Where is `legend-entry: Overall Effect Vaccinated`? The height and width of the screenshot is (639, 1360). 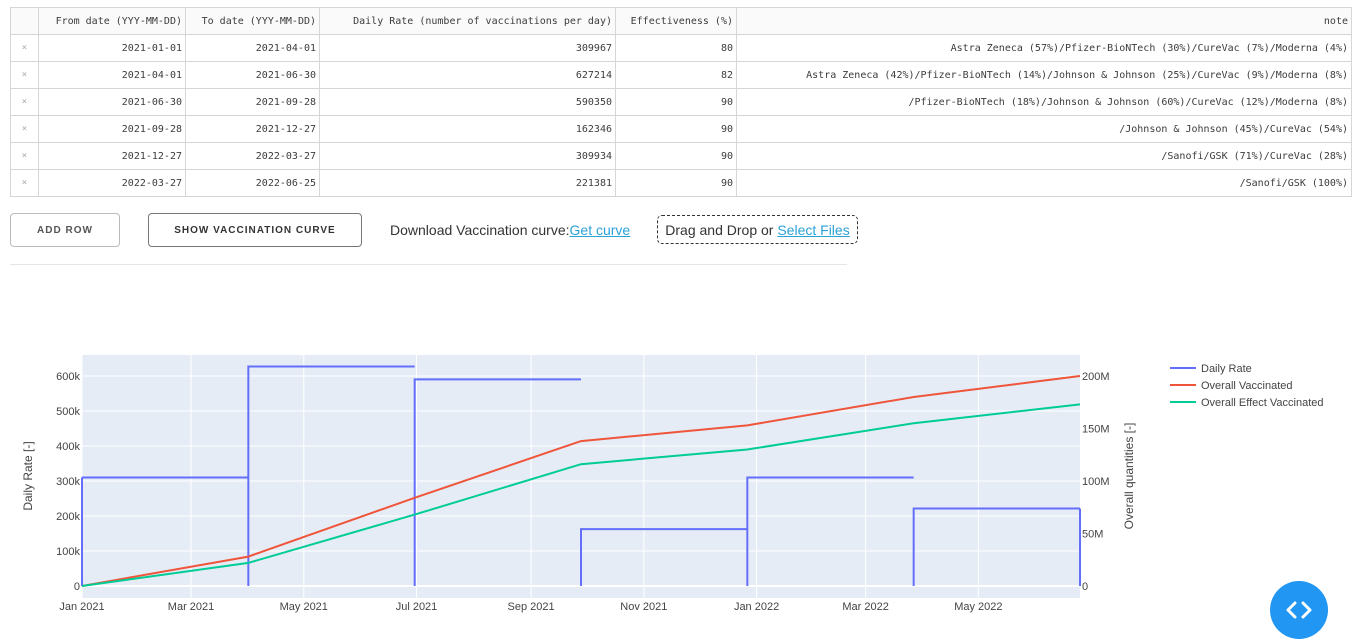
legend-entry: Overall Effect Vaccinated is located at coordinates (1262, 403).